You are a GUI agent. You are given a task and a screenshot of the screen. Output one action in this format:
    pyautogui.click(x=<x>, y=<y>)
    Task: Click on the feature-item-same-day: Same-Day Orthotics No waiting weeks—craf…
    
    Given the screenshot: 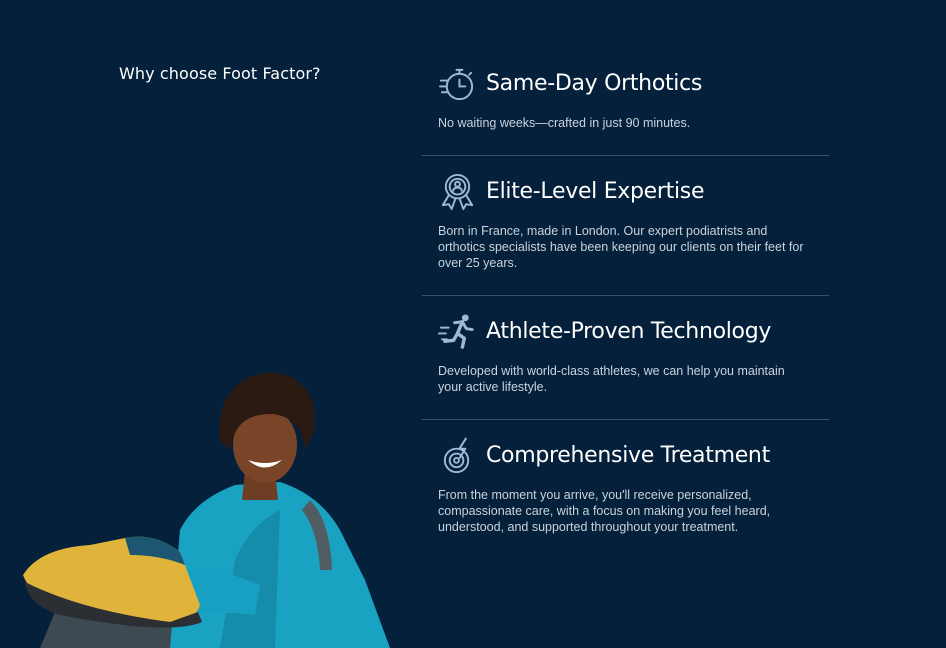 What is the action you would take?
    pyautogui.click(x=625, y=102)
    